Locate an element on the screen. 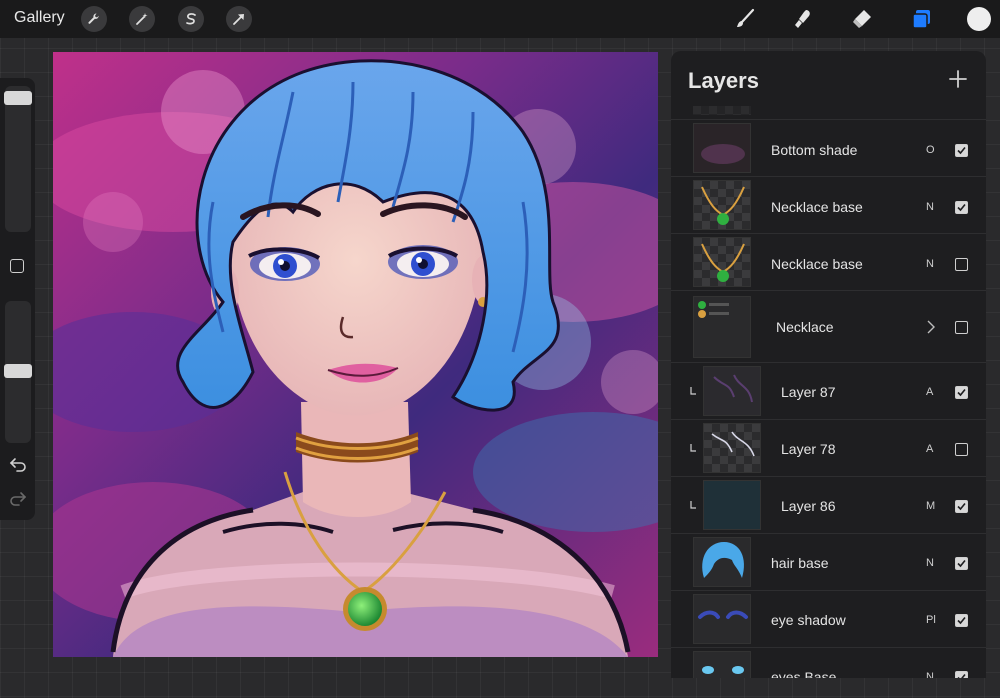 Image resolution: width=1000 pixels, height=698 pixels. selection-icon is located at coordinates (191, 19).